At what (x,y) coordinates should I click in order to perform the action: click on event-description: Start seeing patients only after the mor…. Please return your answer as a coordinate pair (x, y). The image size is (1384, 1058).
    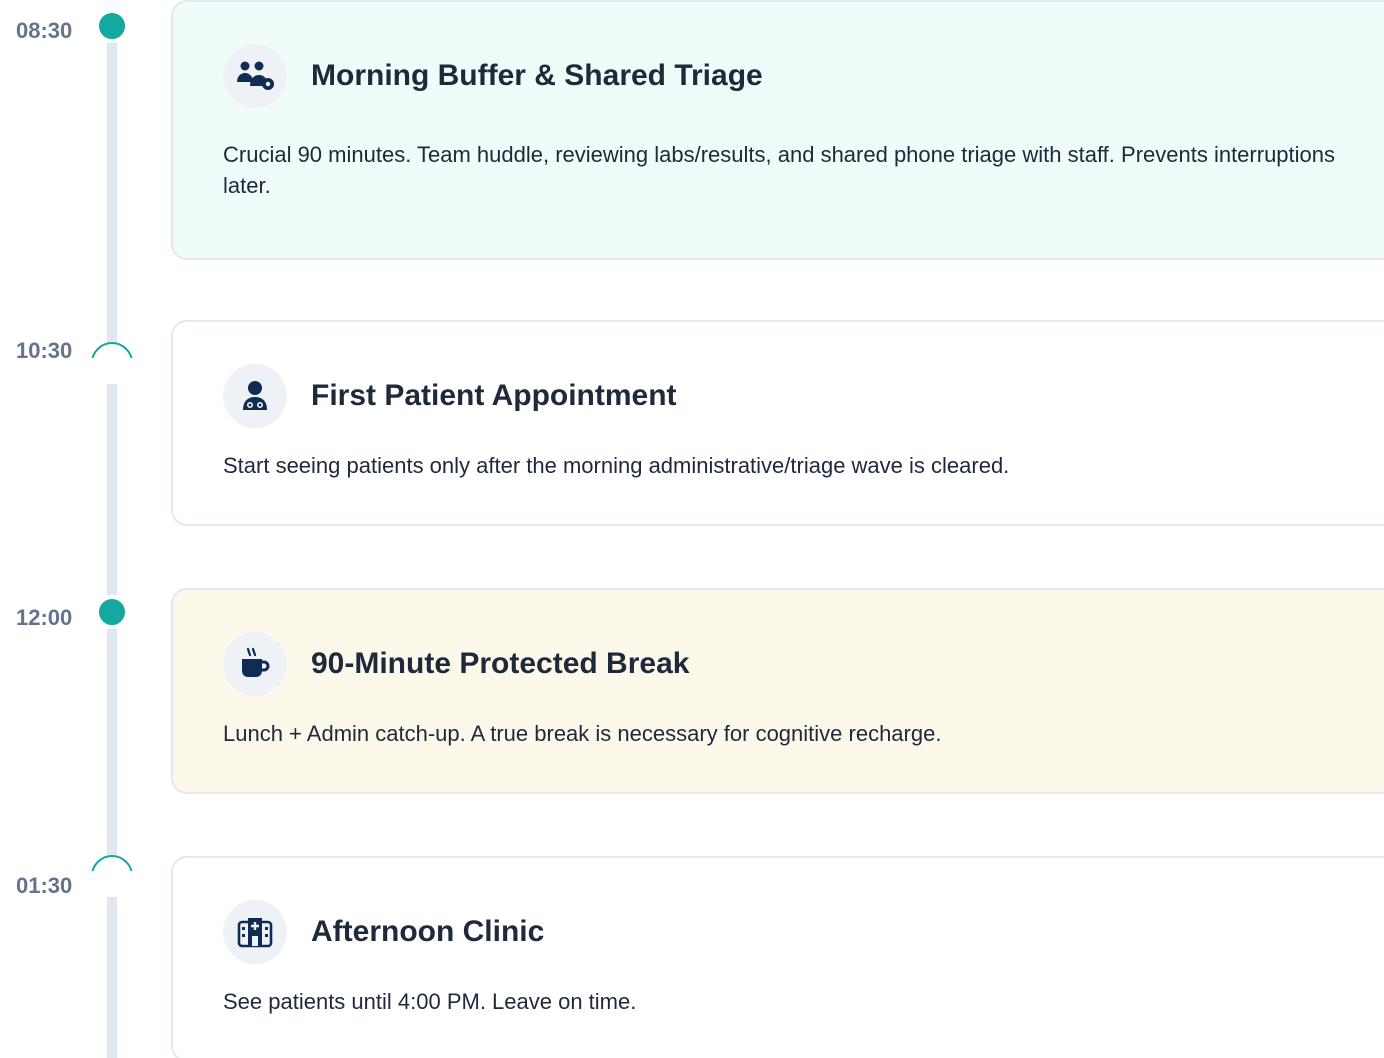
    Looking at the image, I should click on (616, 465).